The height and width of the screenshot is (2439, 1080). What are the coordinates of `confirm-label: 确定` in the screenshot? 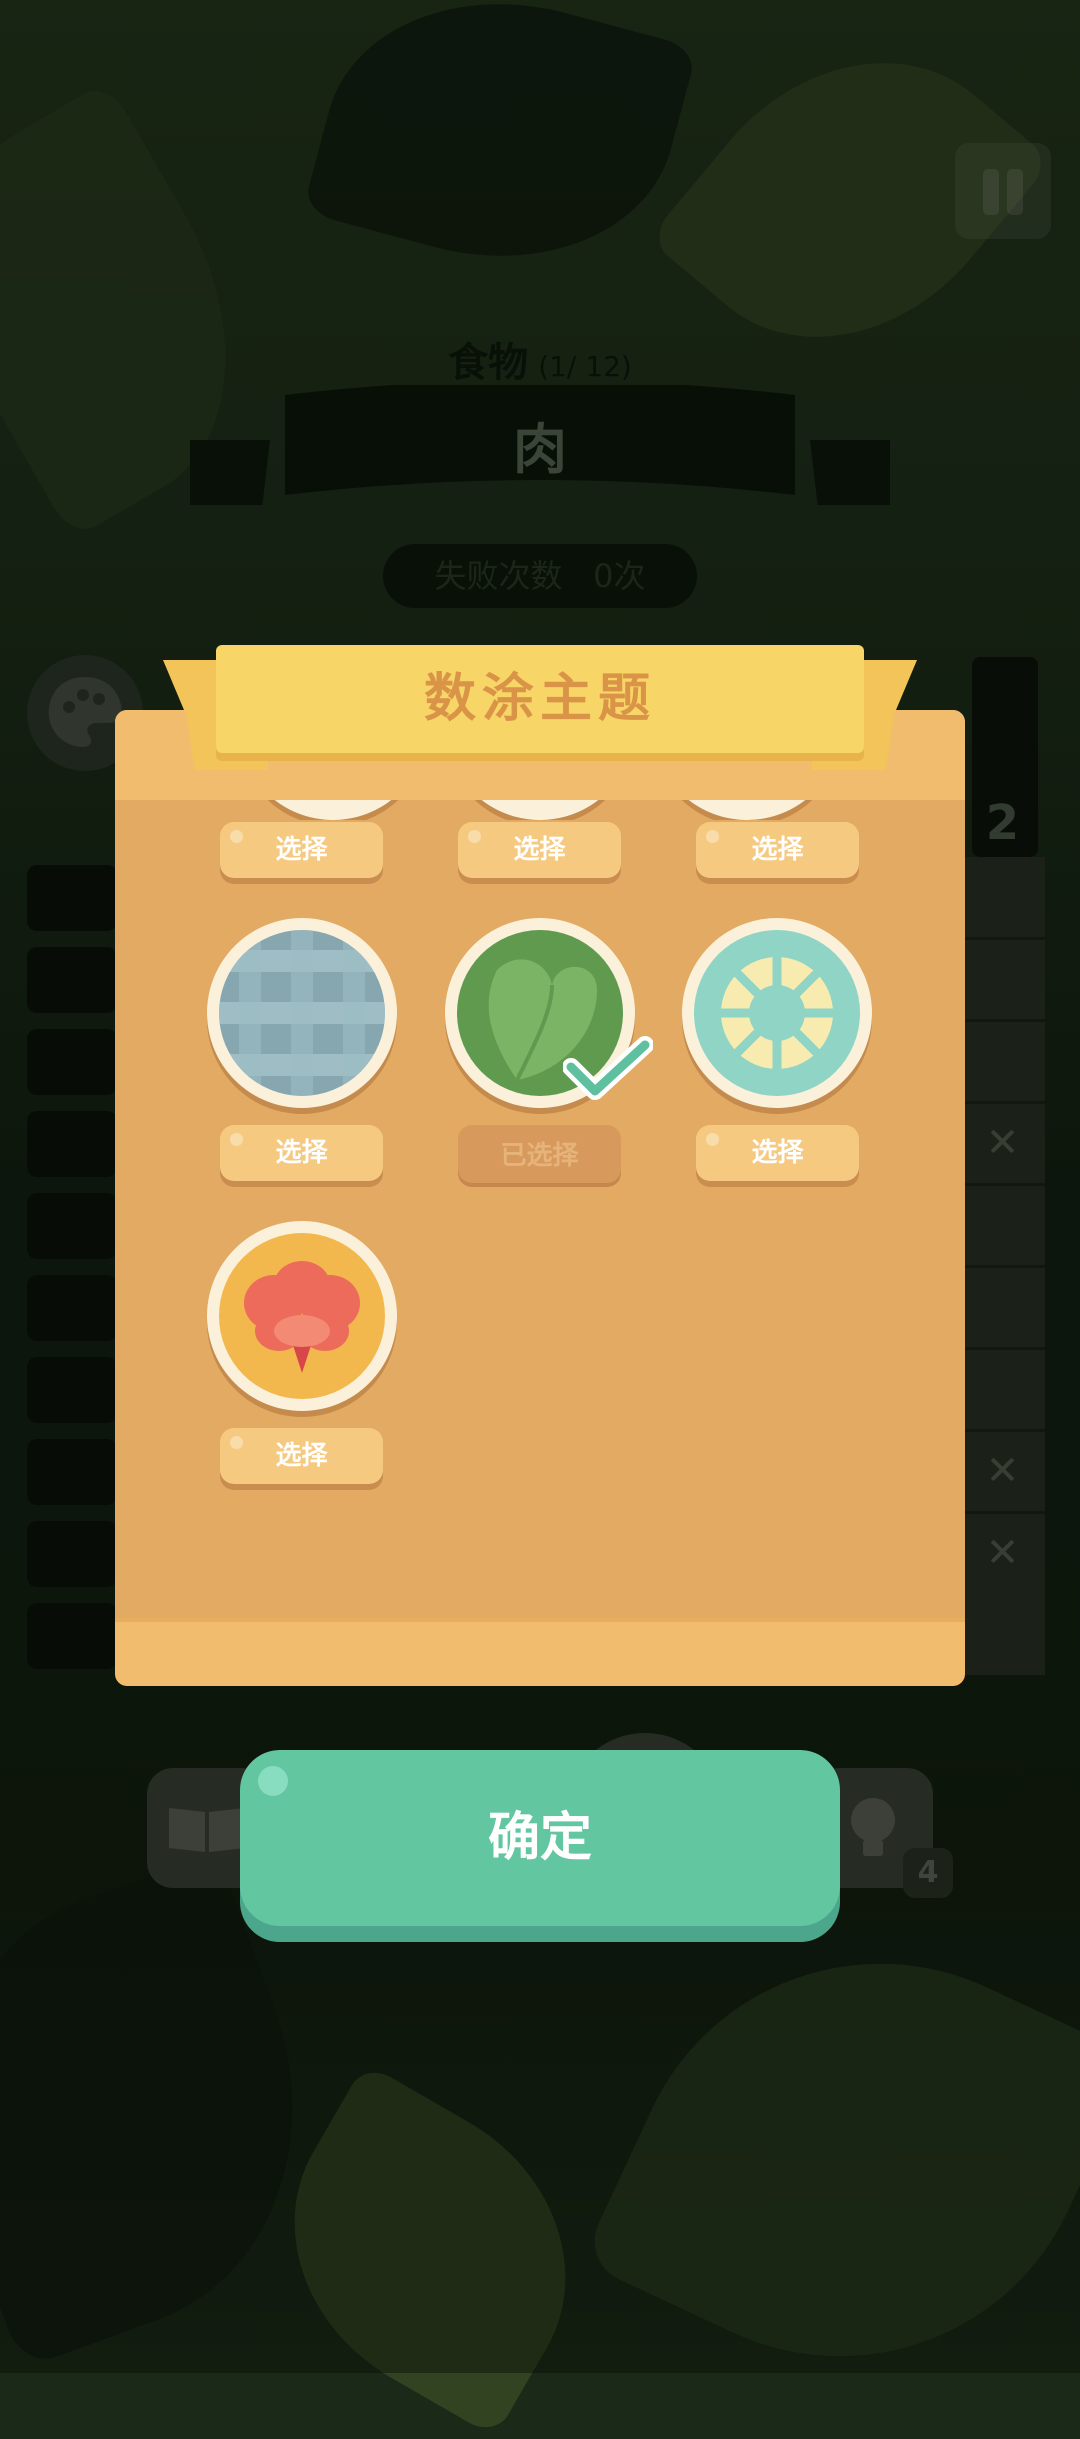 It's located at (539, 1838).